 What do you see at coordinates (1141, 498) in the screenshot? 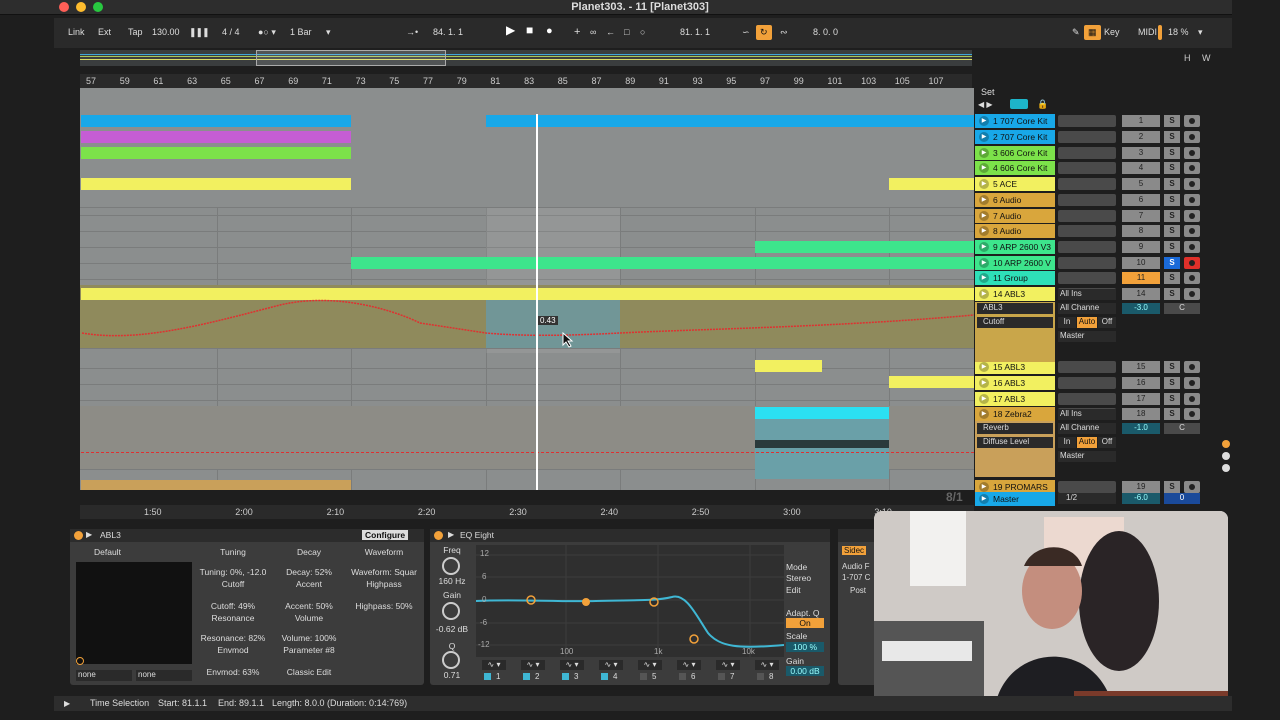
I see `master-volume: -6.0` at bounding box center [1141, 498].